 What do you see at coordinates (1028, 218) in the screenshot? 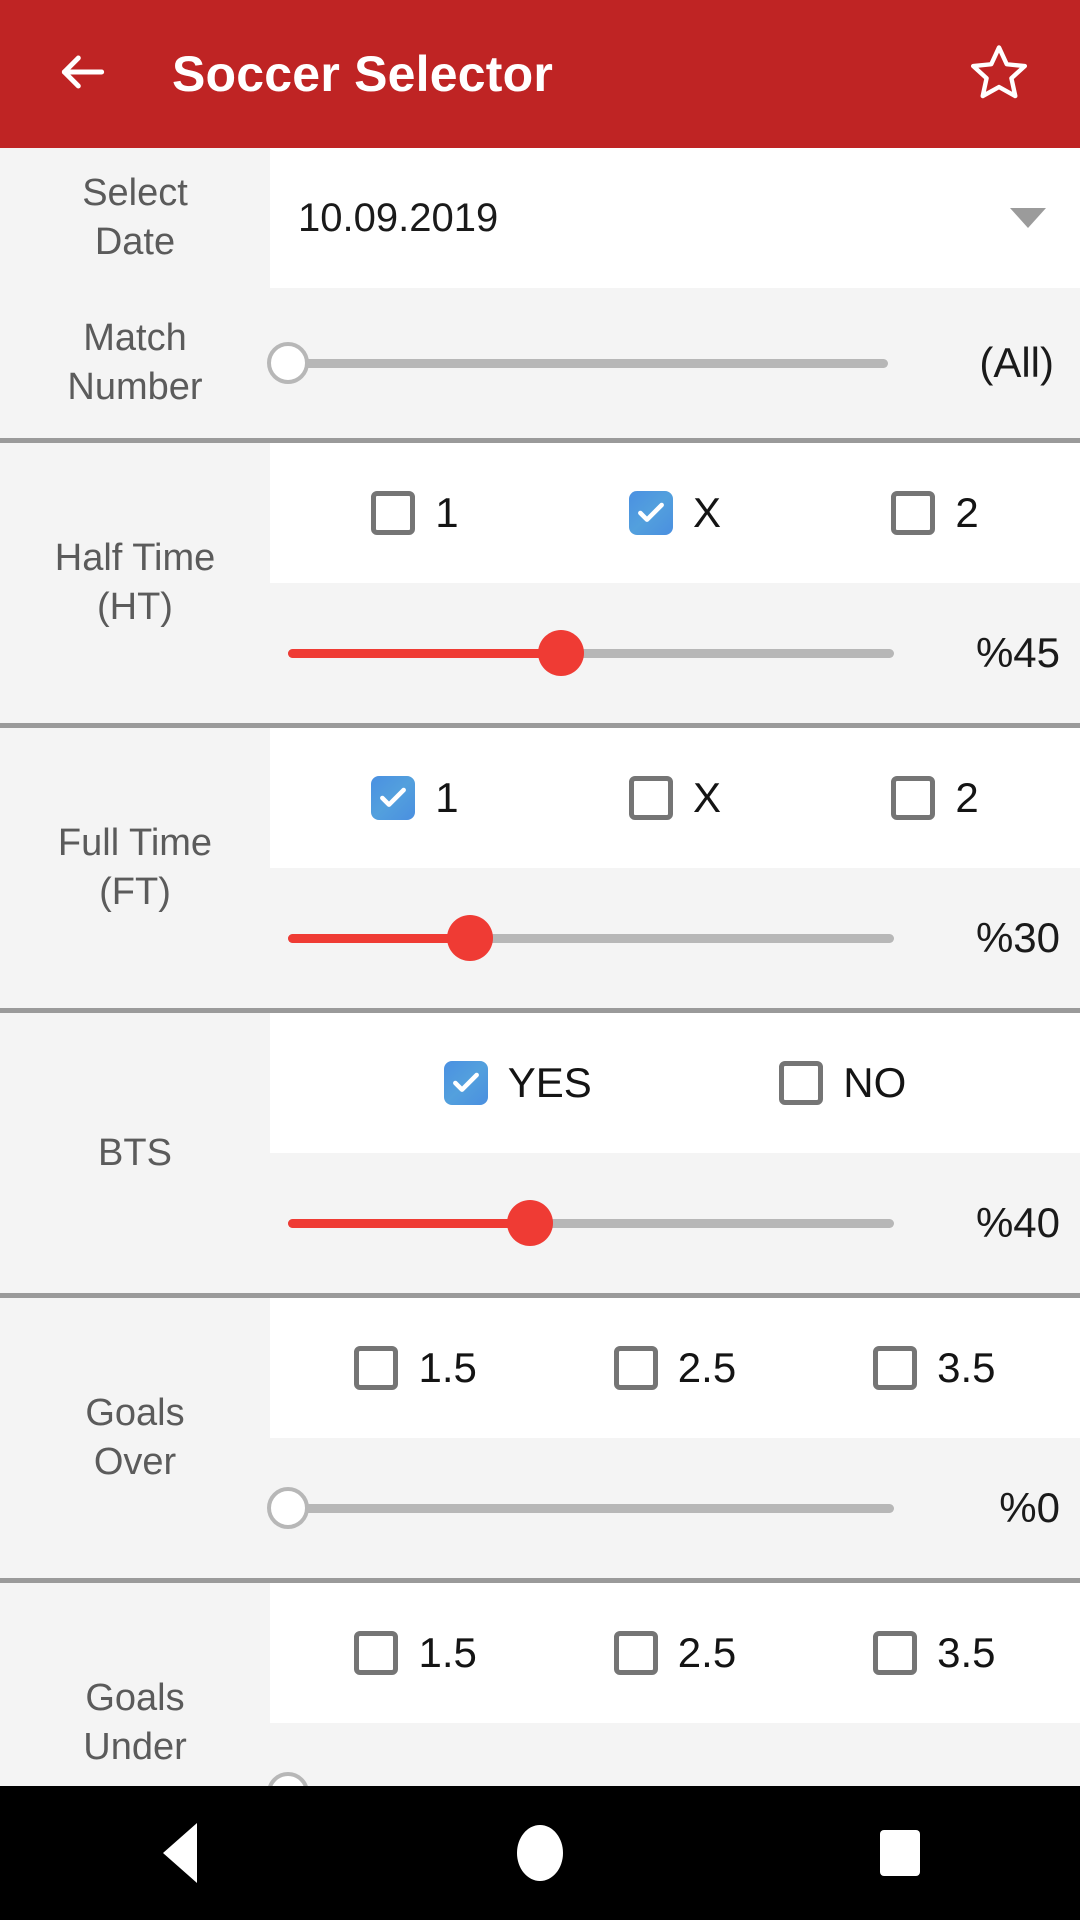
I see `chevron-down-icon` at bounding box center [1028, 218].